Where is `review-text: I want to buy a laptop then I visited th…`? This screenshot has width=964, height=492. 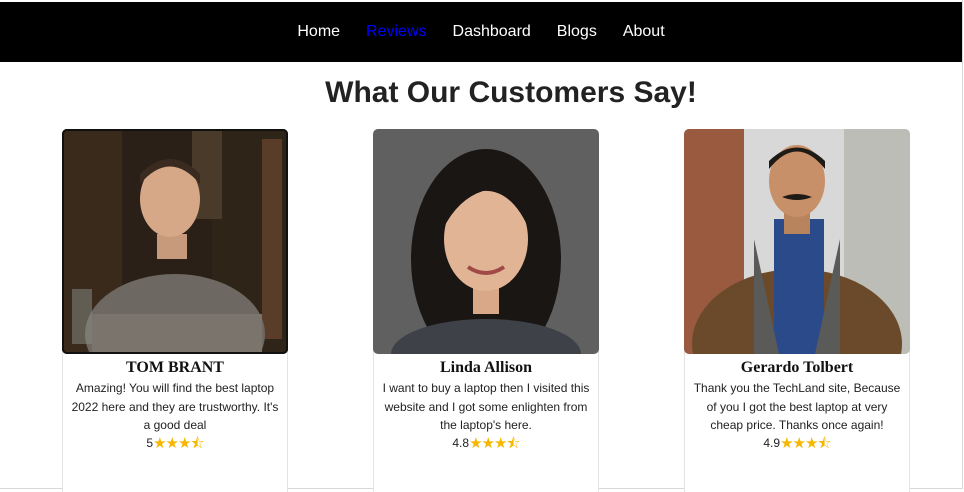 review-text: I want to buy a laptop then I visited th… is located at coordinates (486, 406).